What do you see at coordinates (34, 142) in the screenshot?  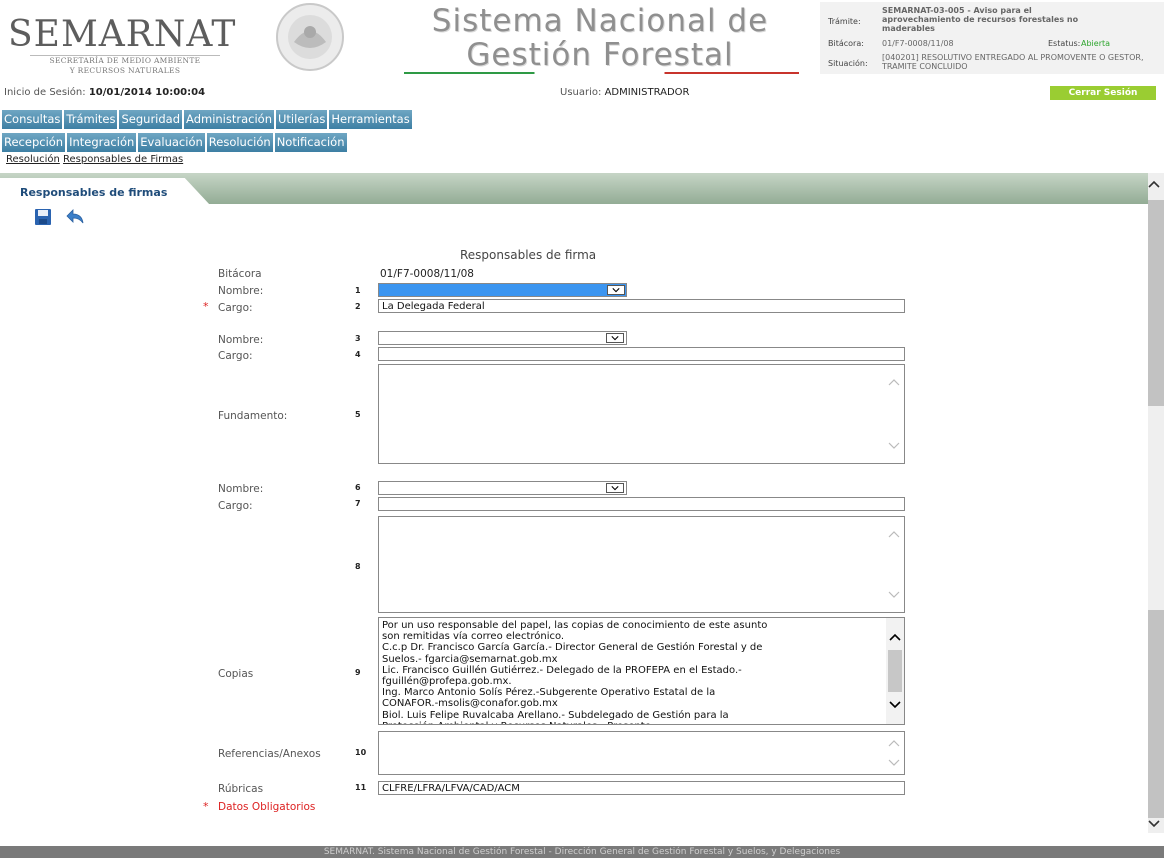 I see `menu-item-recepcion: Recepción` at bounding box center [34, 142].